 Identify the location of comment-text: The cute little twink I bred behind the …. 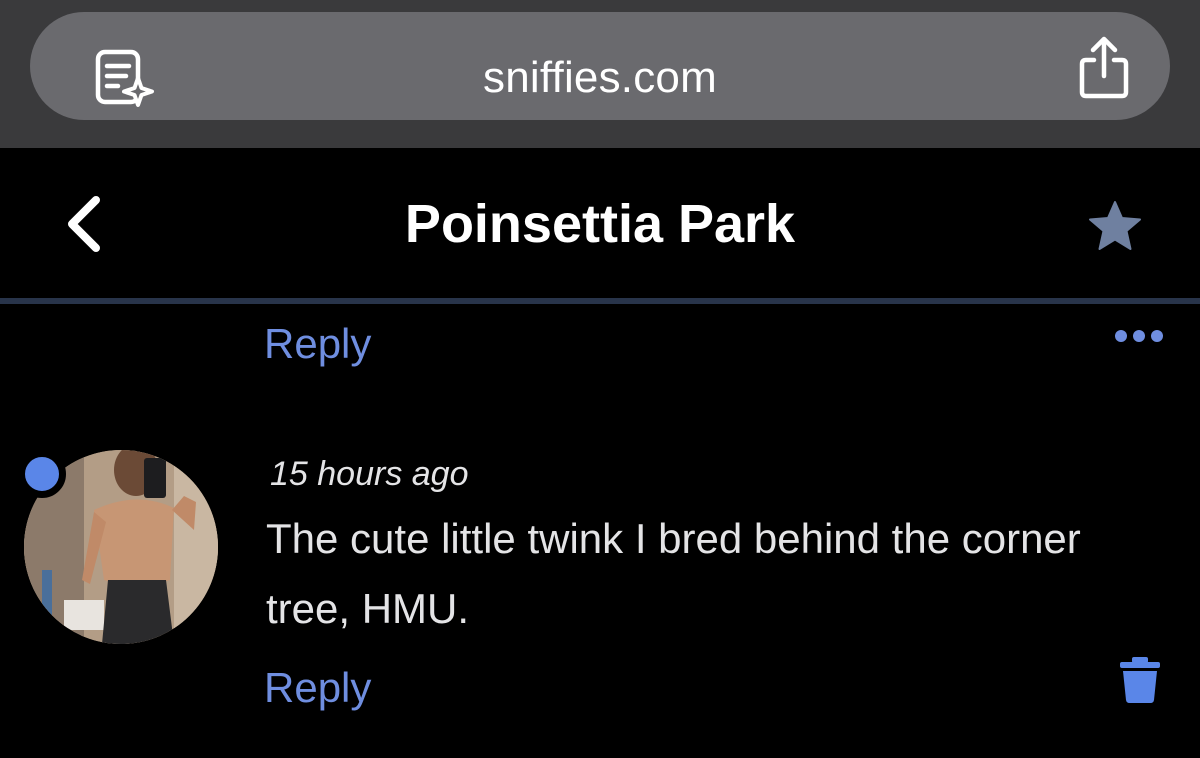
(673, 573).